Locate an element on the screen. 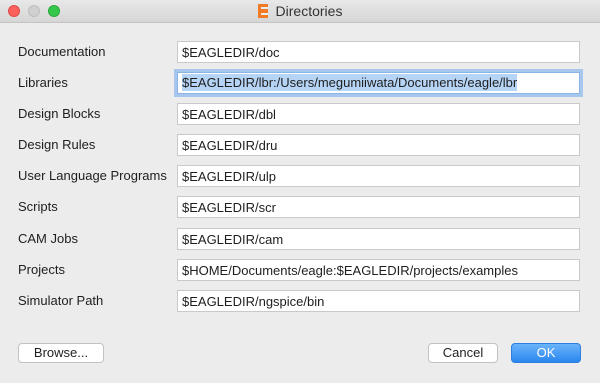 The image size is (600, 383). simulator-path-input is located at coordinates (378, 301).